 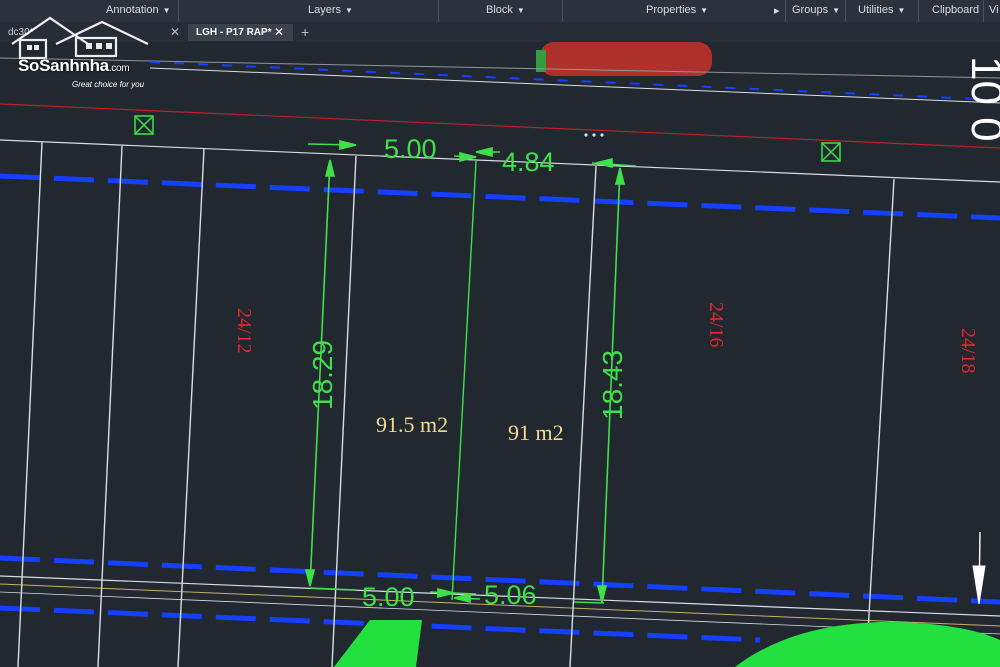 What do you see at coordinates (244, 331) in the screenshot?
I see `lot-number-label: 24/12` at bounding box center [244, 331].